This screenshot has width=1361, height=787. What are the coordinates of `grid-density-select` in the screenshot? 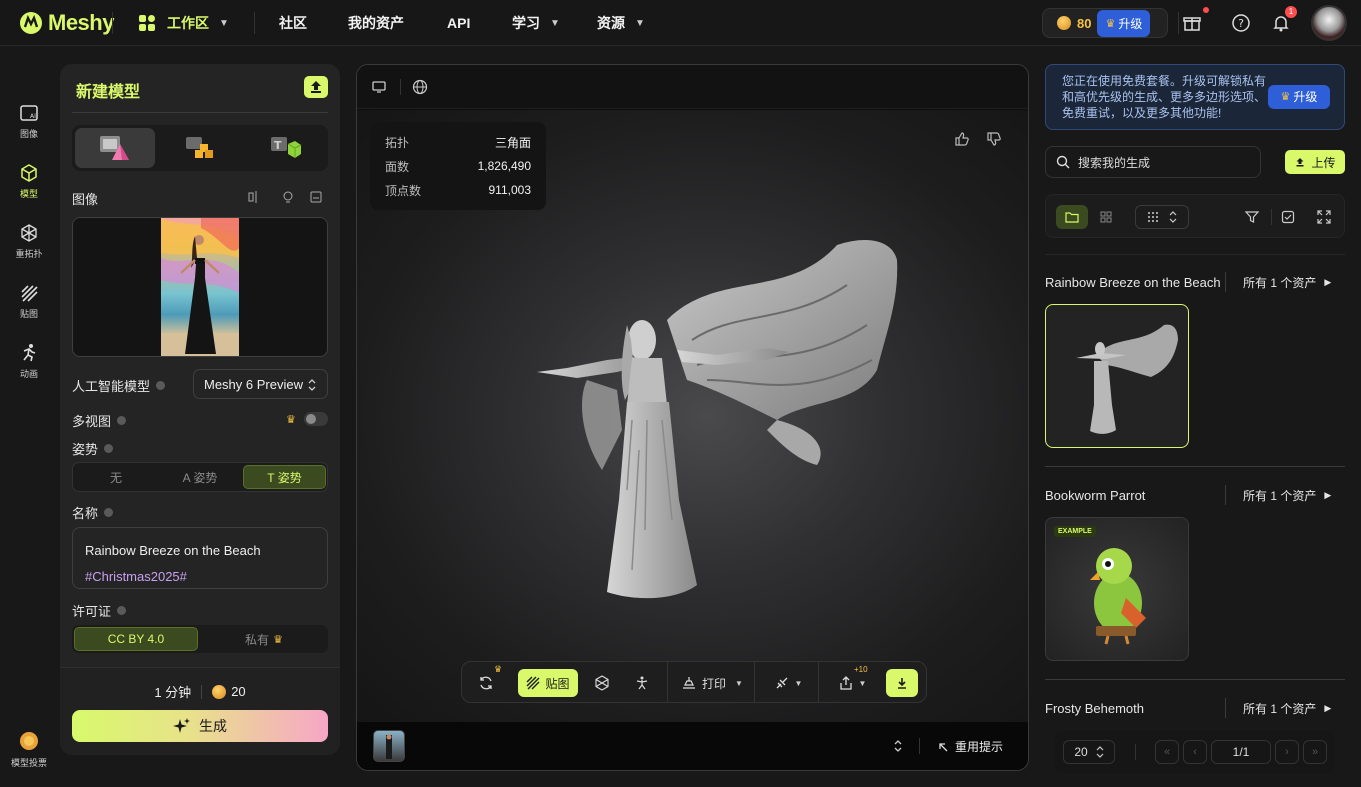 It's located at (1162, 217).